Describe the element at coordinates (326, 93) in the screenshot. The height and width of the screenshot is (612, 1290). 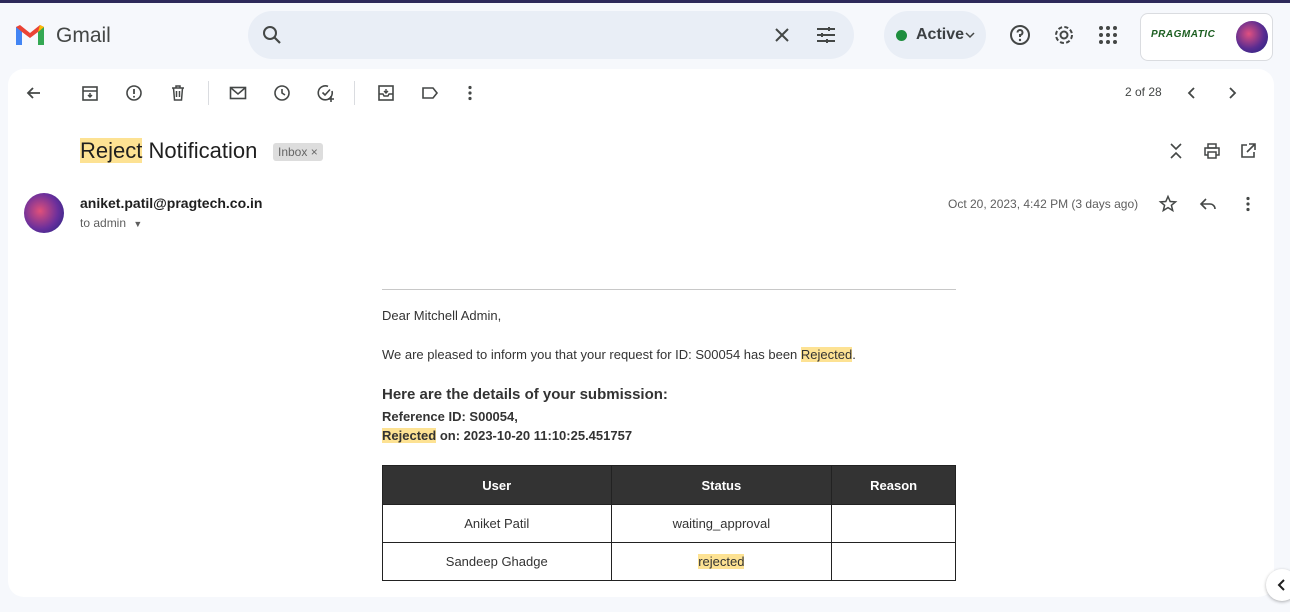
I see `add-task-icon` at that location.